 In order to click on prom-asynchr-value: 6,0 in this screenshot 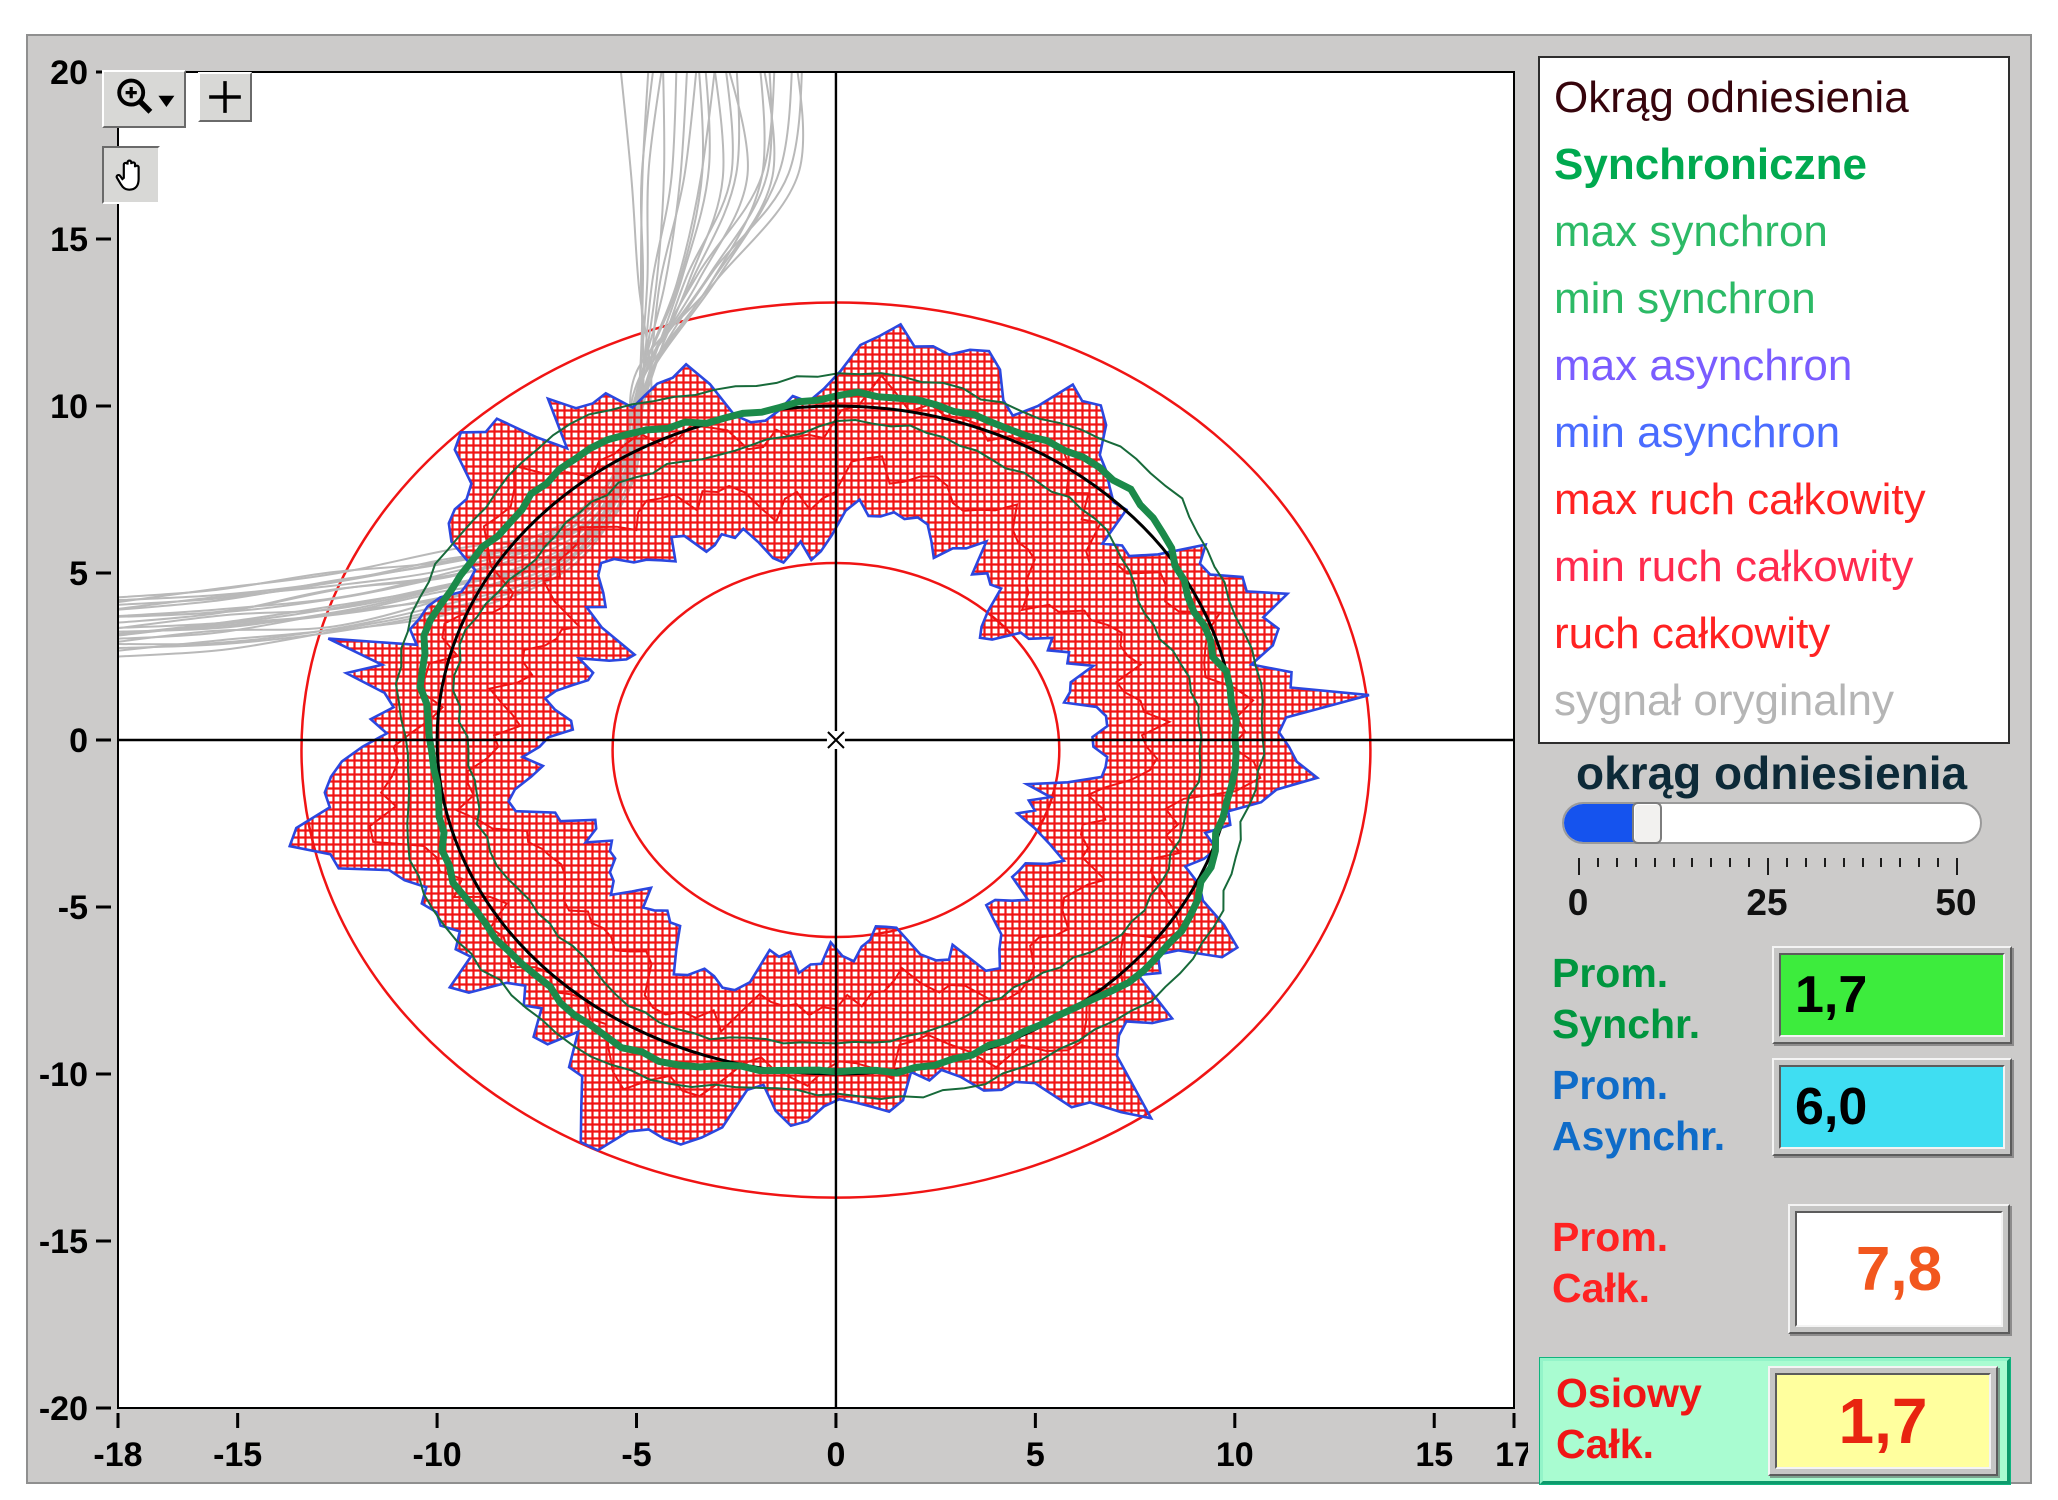, I will do `click(1892, 1107)`.